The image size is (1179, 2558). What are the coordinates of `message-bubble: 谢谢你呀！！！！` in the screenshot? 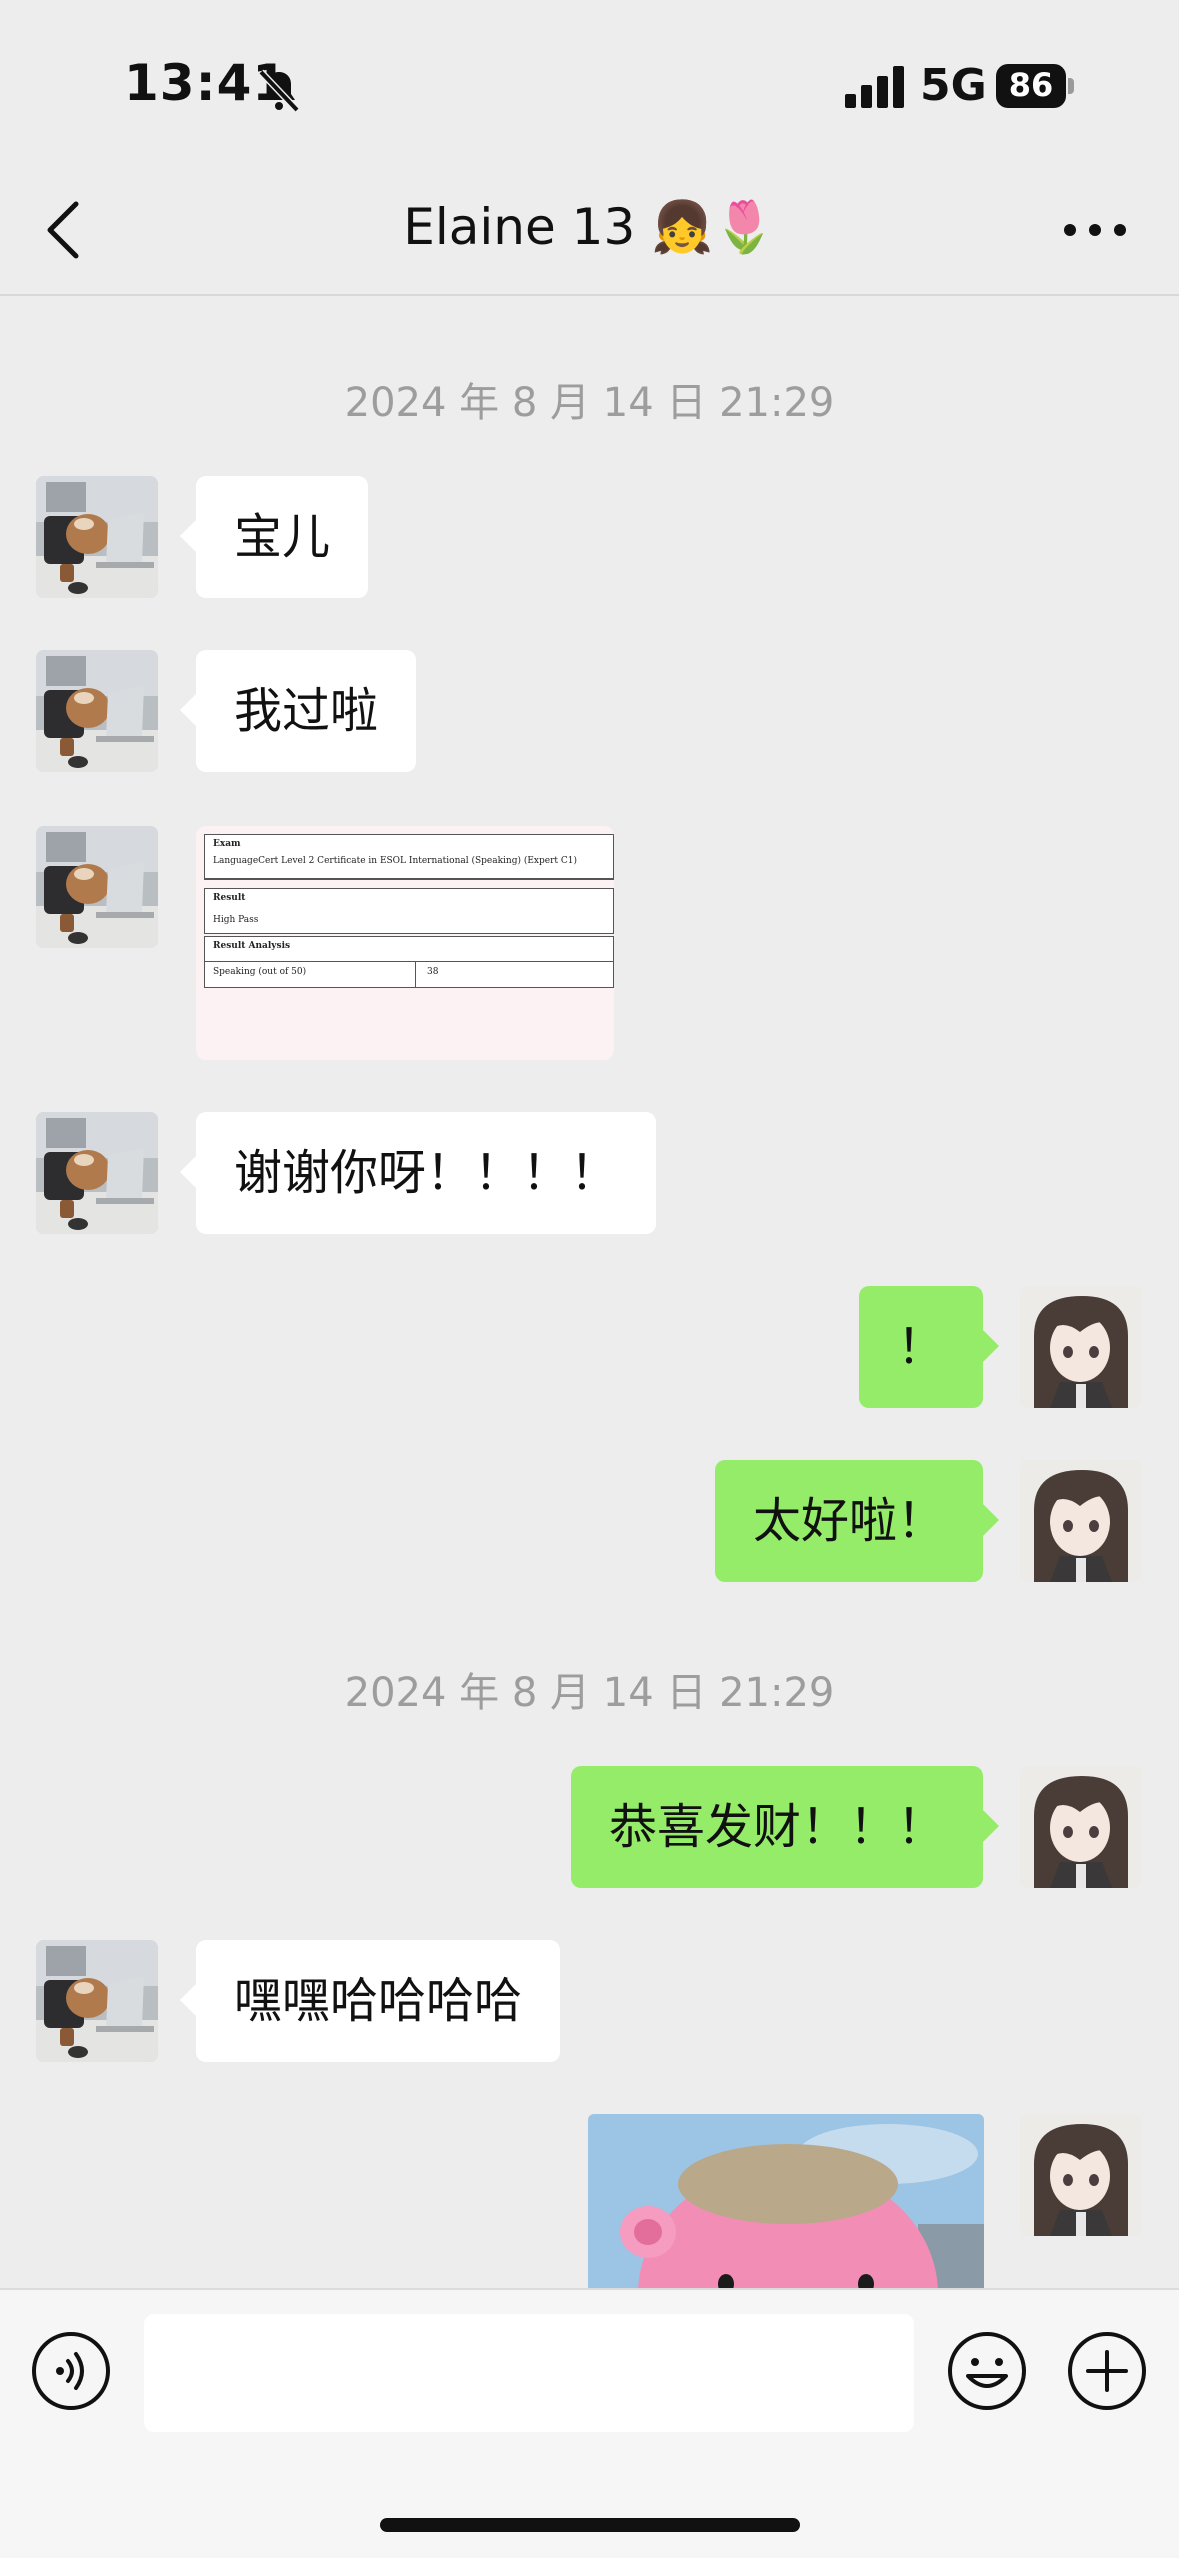 It's located at (418, 1173).